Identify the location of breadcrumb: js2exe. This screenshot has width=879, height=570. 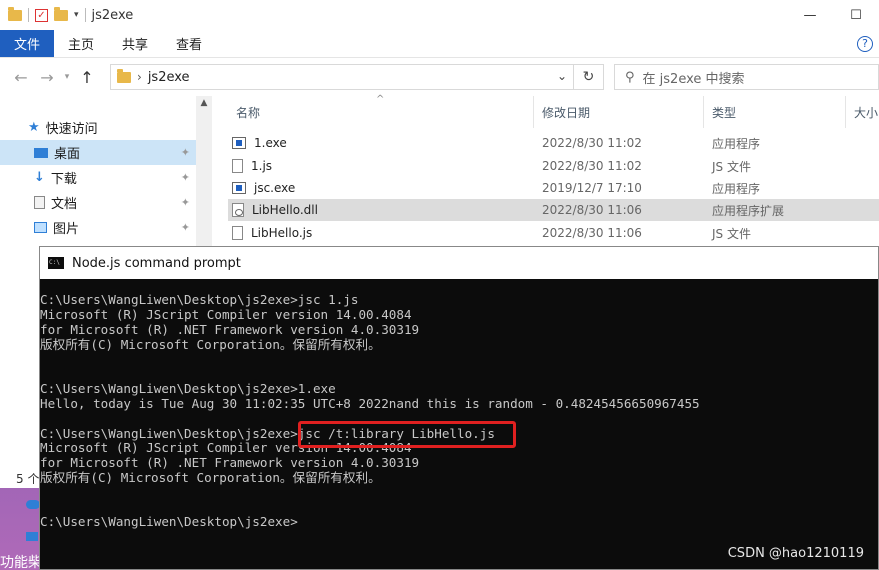
(169, 77).